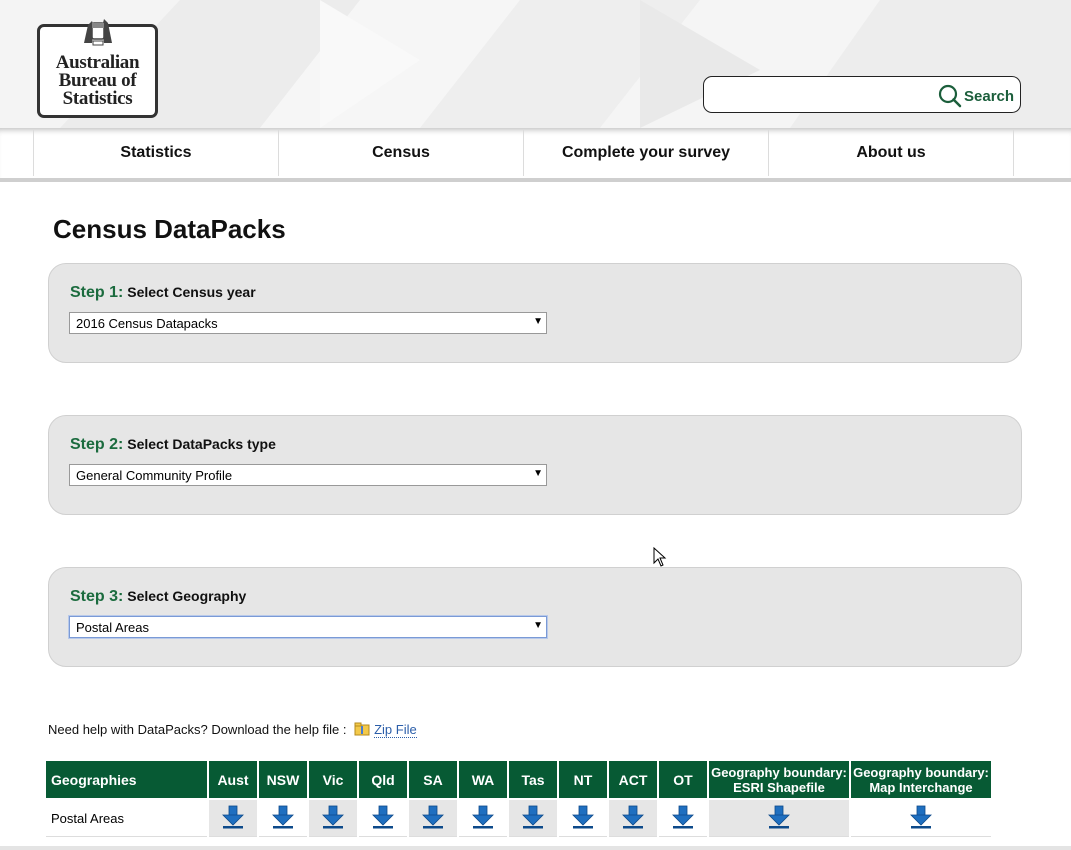 Image resolution: width=1071 pixels, height=850 pixels. I want to click on download-tas-icon, so click(533, 818).